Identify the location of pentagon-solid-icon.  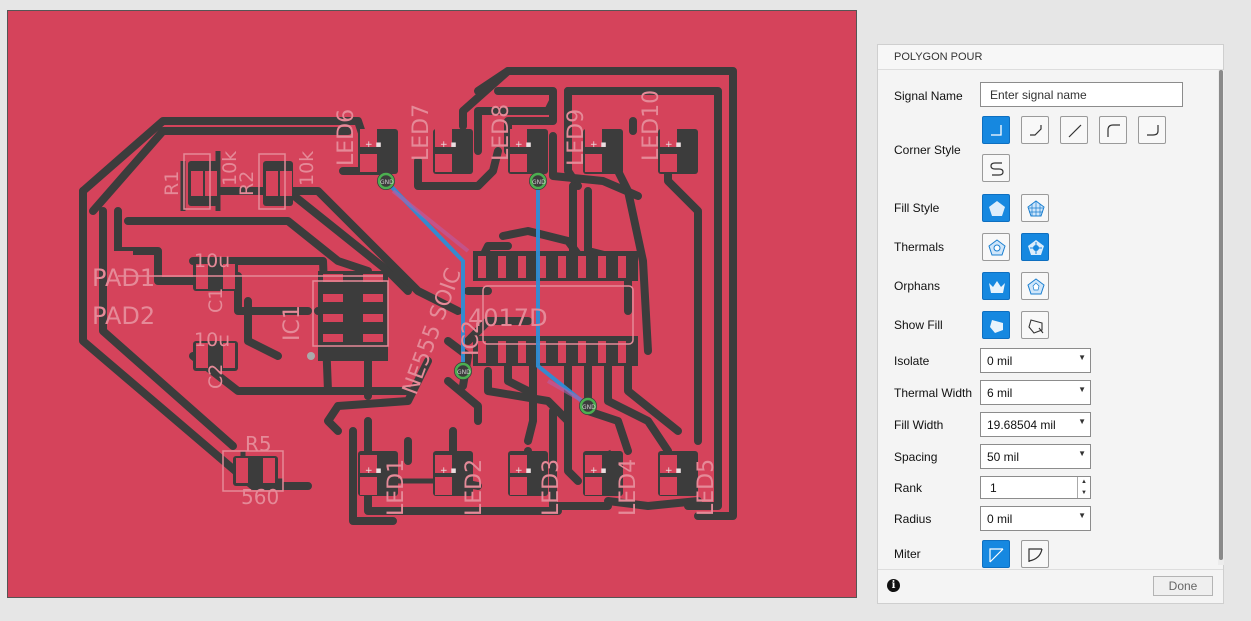
(997, 208).